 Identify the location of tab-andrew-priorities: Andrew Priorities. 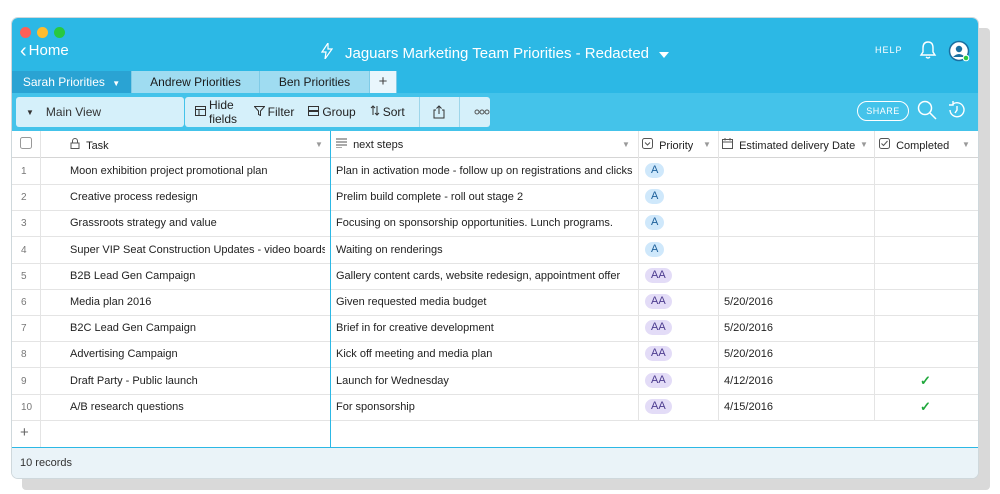
(196, 82).